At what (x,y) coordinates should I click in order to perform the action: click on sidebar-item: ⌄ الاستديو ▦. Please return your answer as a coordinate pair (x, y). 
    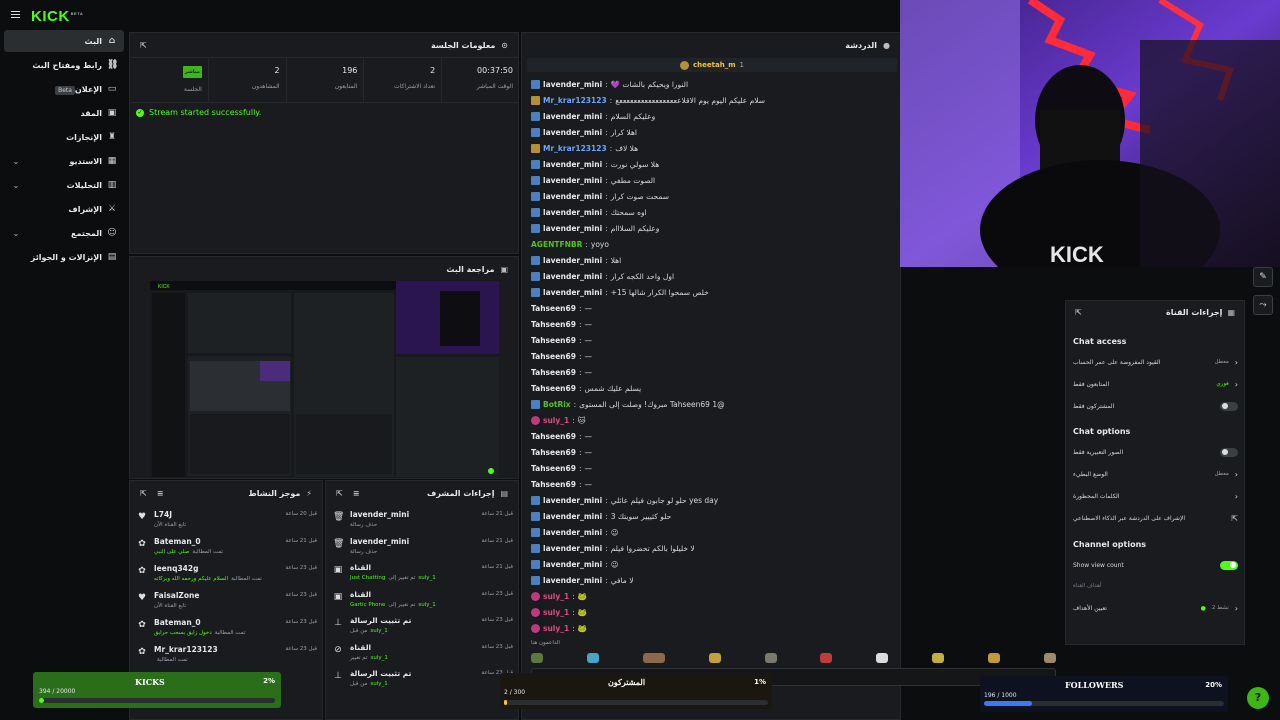
    Looking at the image, I should click on (64, 161).